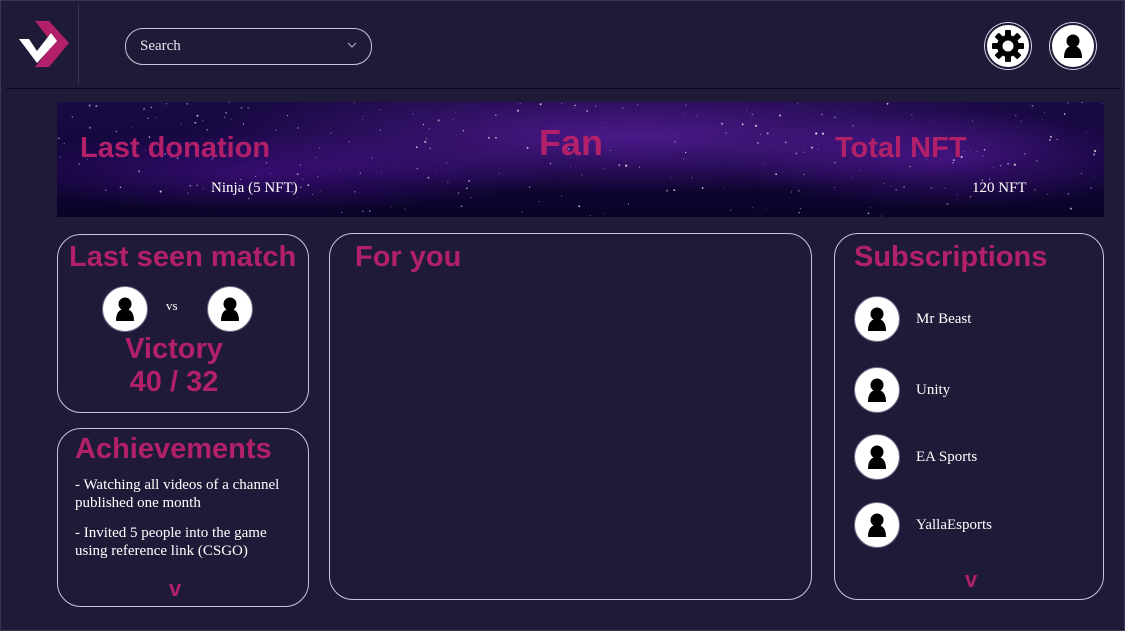  I want to click on channel-name: YallaEsports, so click(954, 525).